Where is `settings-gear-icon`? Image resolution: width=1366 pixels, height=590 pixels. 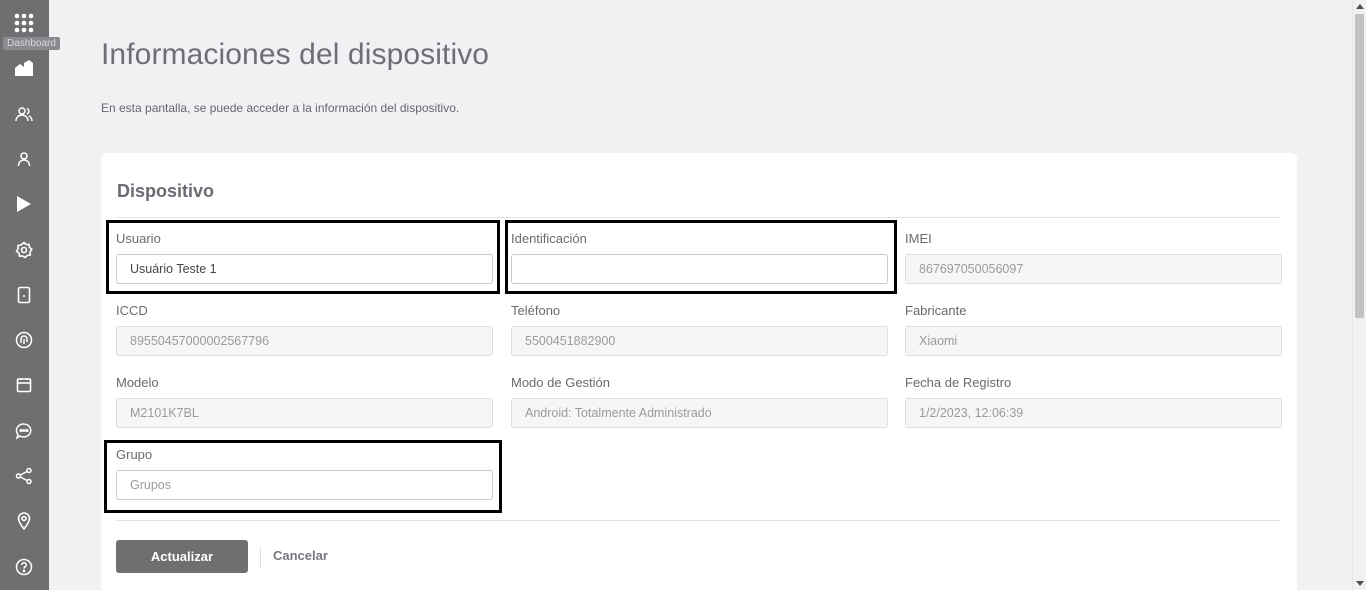 settings-gear-icon is located at coordinates (24, 250).